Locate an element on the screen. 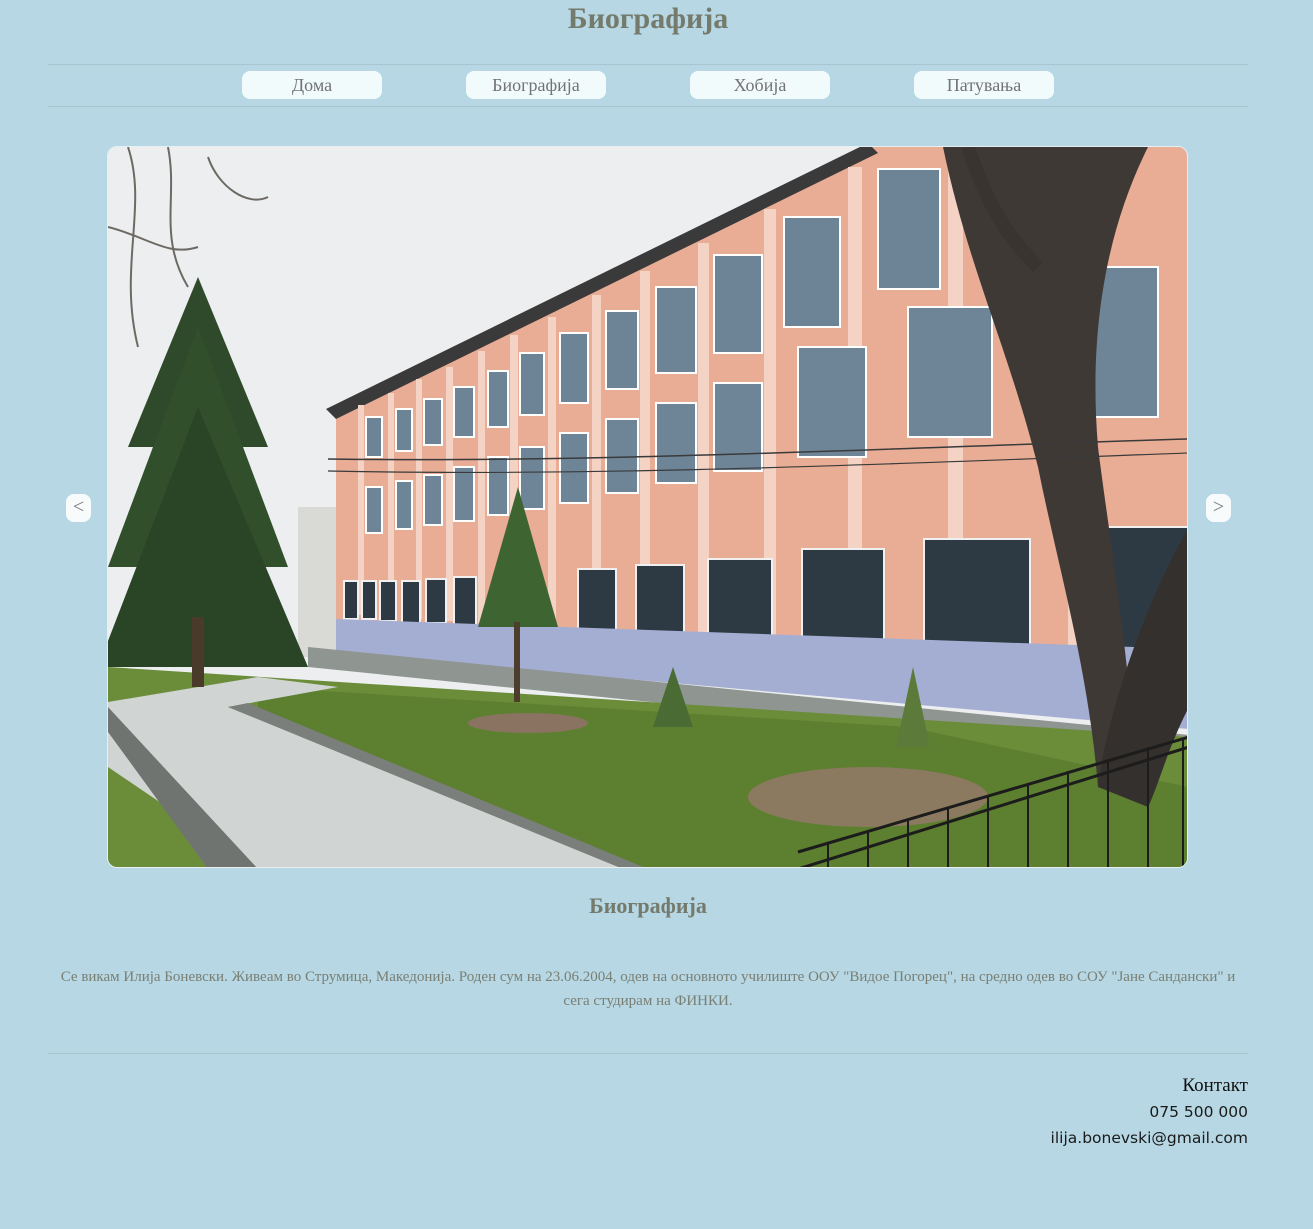 The width and height of the screenshot is (1313, 1229). biography-heading: Биографија is located at coordinates (648, 905).